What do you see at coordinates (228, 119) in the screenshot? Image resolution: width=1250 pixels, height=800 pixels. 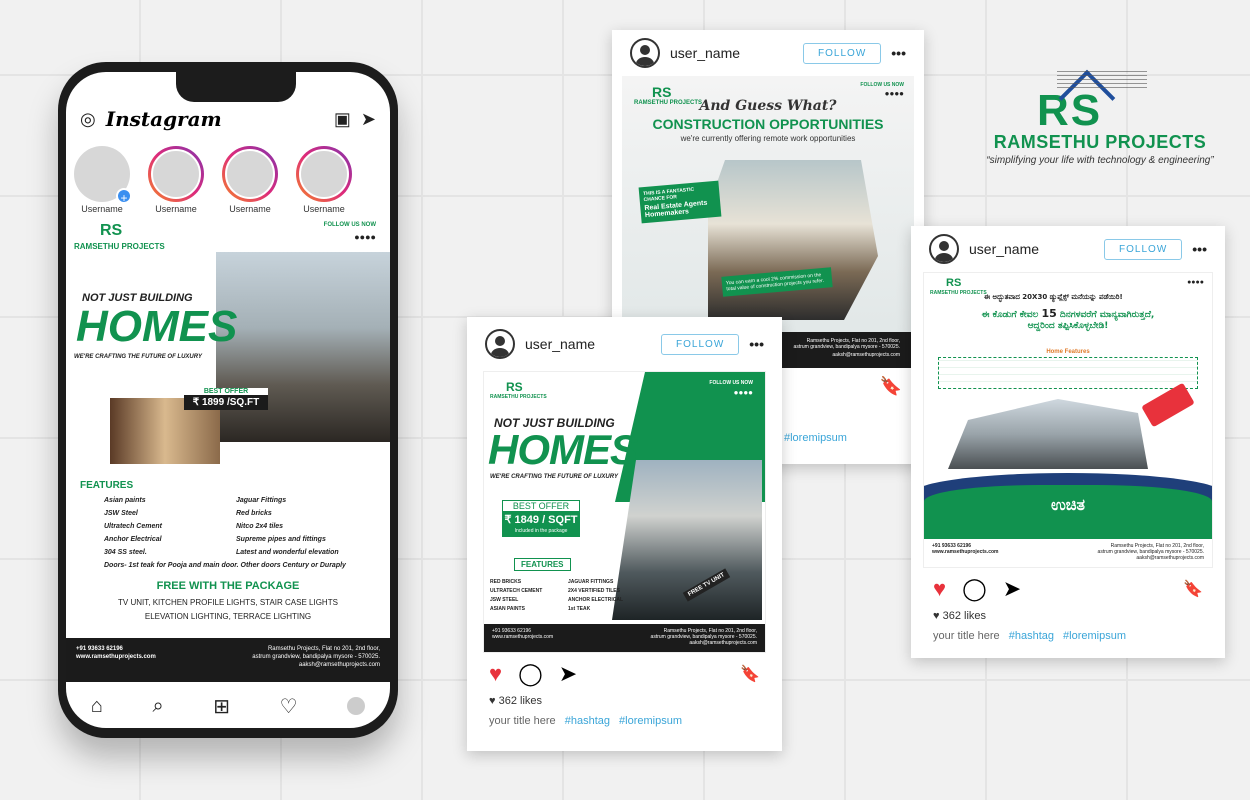 I see `instagram-topbar: ◎ Instagram ▣ ➤` at bounding box center [228, 119].